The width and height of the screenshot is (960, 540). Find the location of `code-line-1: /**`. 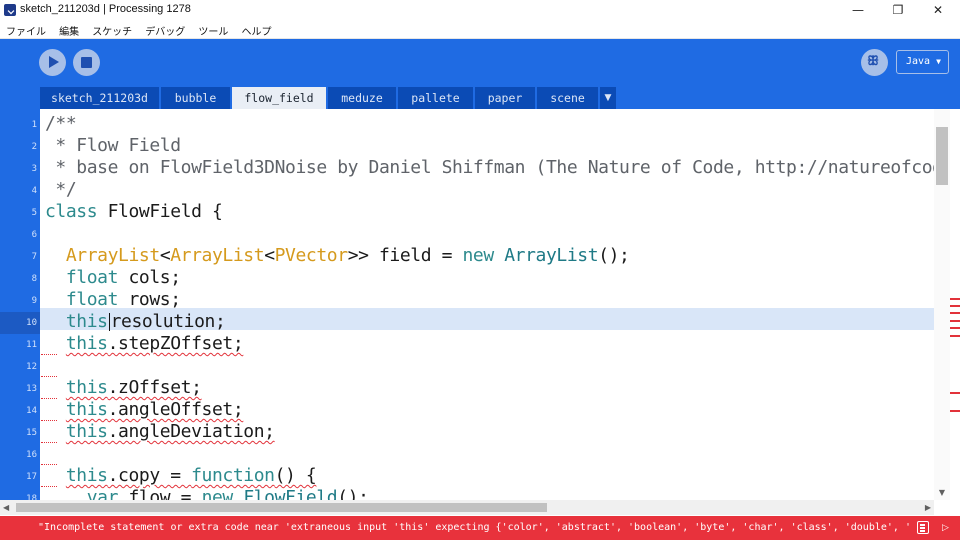

code-line-1: /** is located at coordinates (61, 123).